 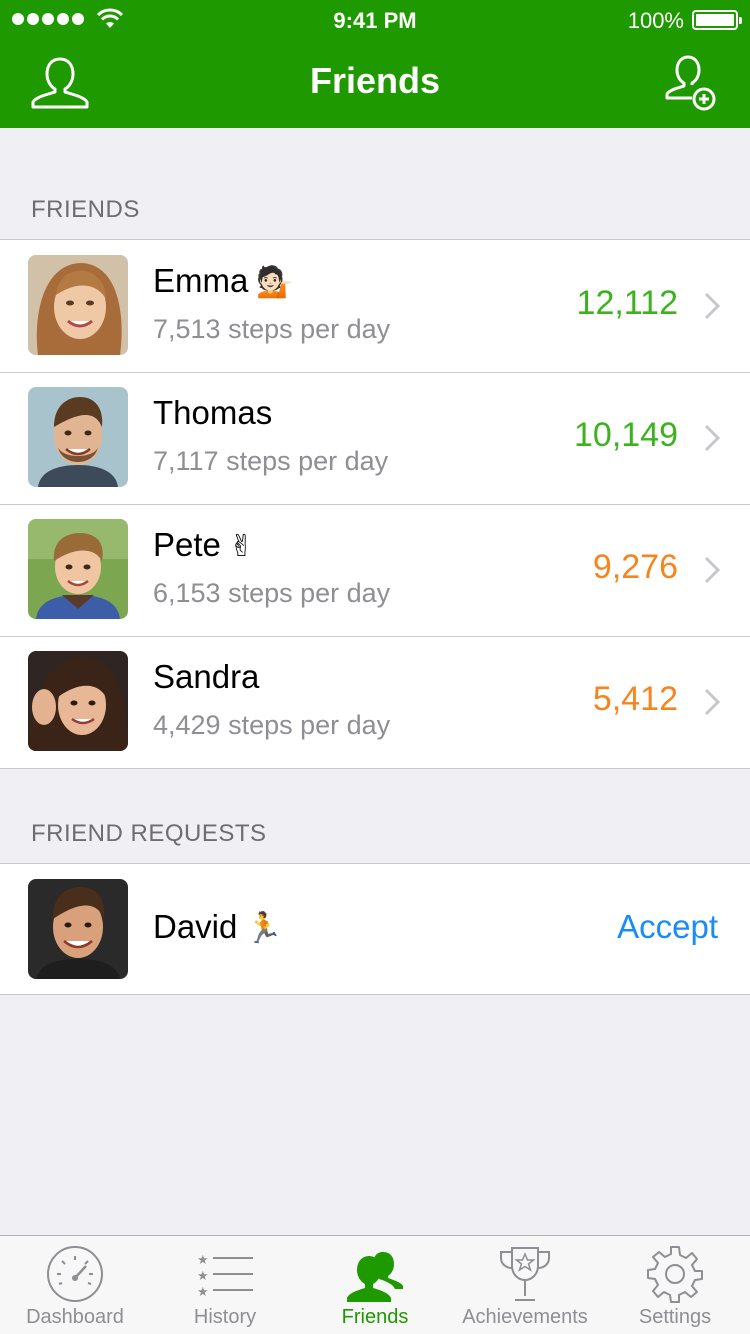 I want to click on friend-name: Thomas, so click(x=213, y=412).